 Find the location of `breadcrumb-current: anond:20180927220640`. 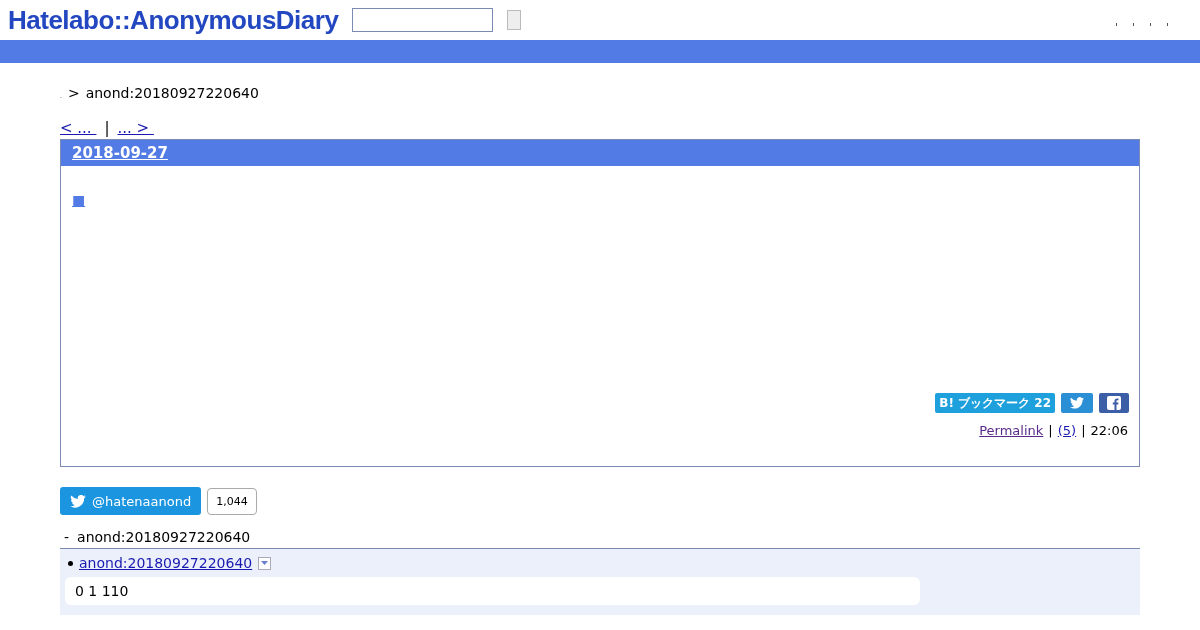

breadcrumb-current: anond:20180927220640 is located at coordinates (172, 93).